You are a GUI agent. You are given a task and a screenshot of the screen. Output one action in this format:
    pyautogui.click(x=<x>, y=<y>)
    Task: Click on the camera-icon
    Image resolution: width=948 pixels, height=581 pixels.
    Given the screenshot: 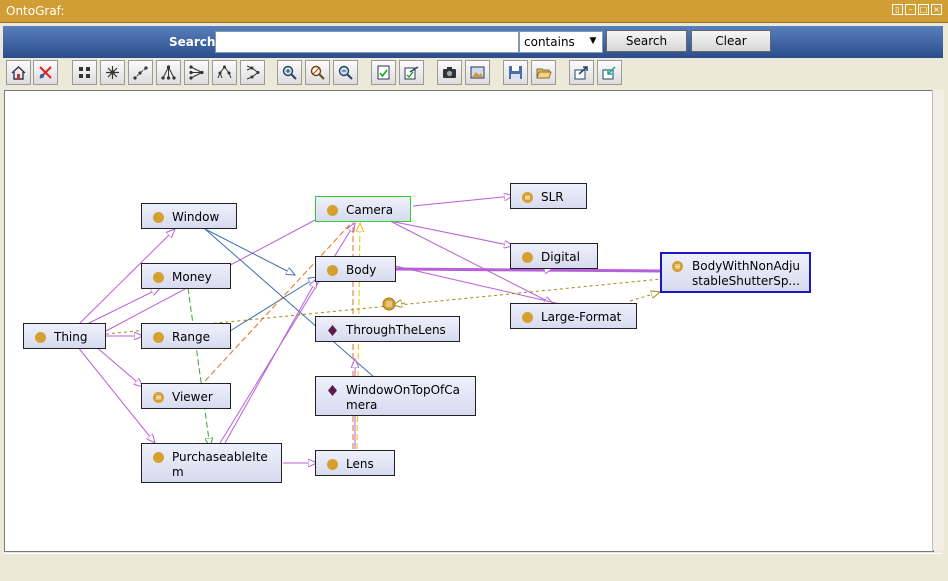 What is the action you would take?
    pyautogui.click(x=449, y=72)
    